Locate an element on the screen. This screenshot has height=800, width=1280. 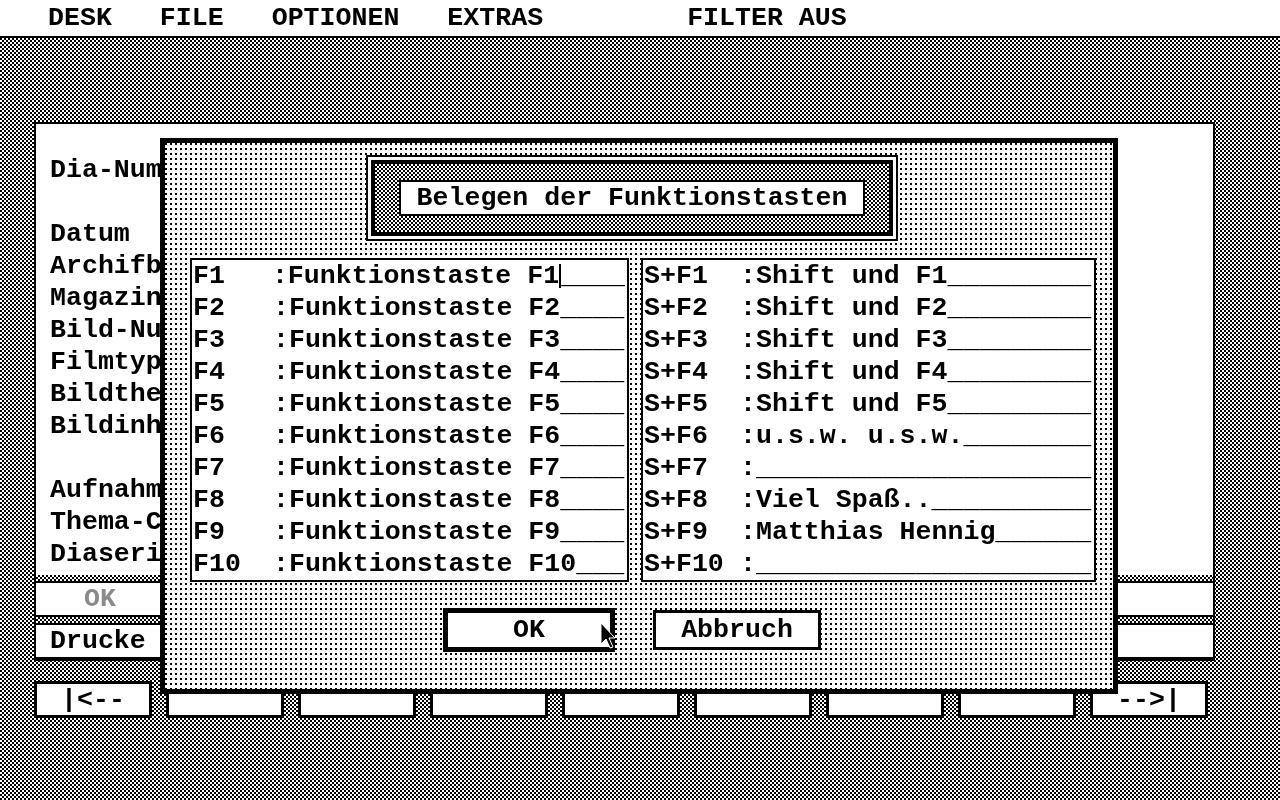
menu-item: OPTIONEN is located at coordinates (335, 18).